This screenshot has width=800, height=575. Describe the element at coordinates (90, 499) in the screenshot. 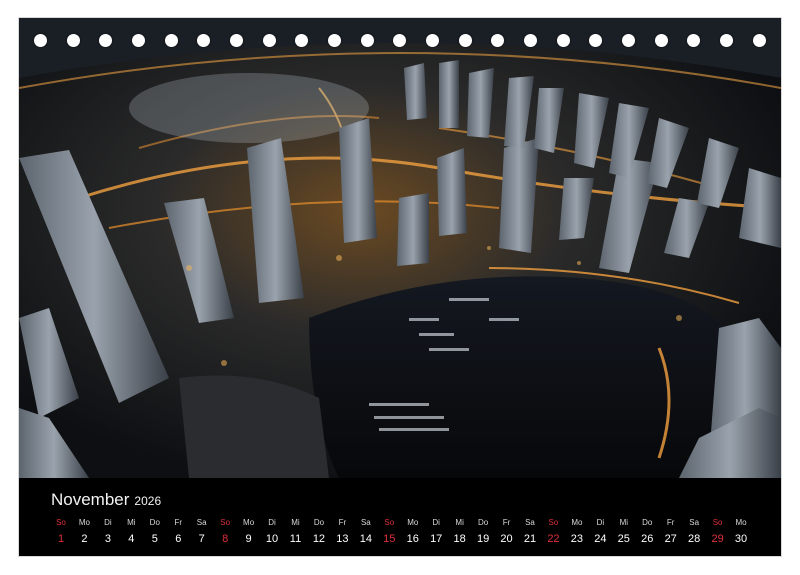

I see `month-label: November` at that location.